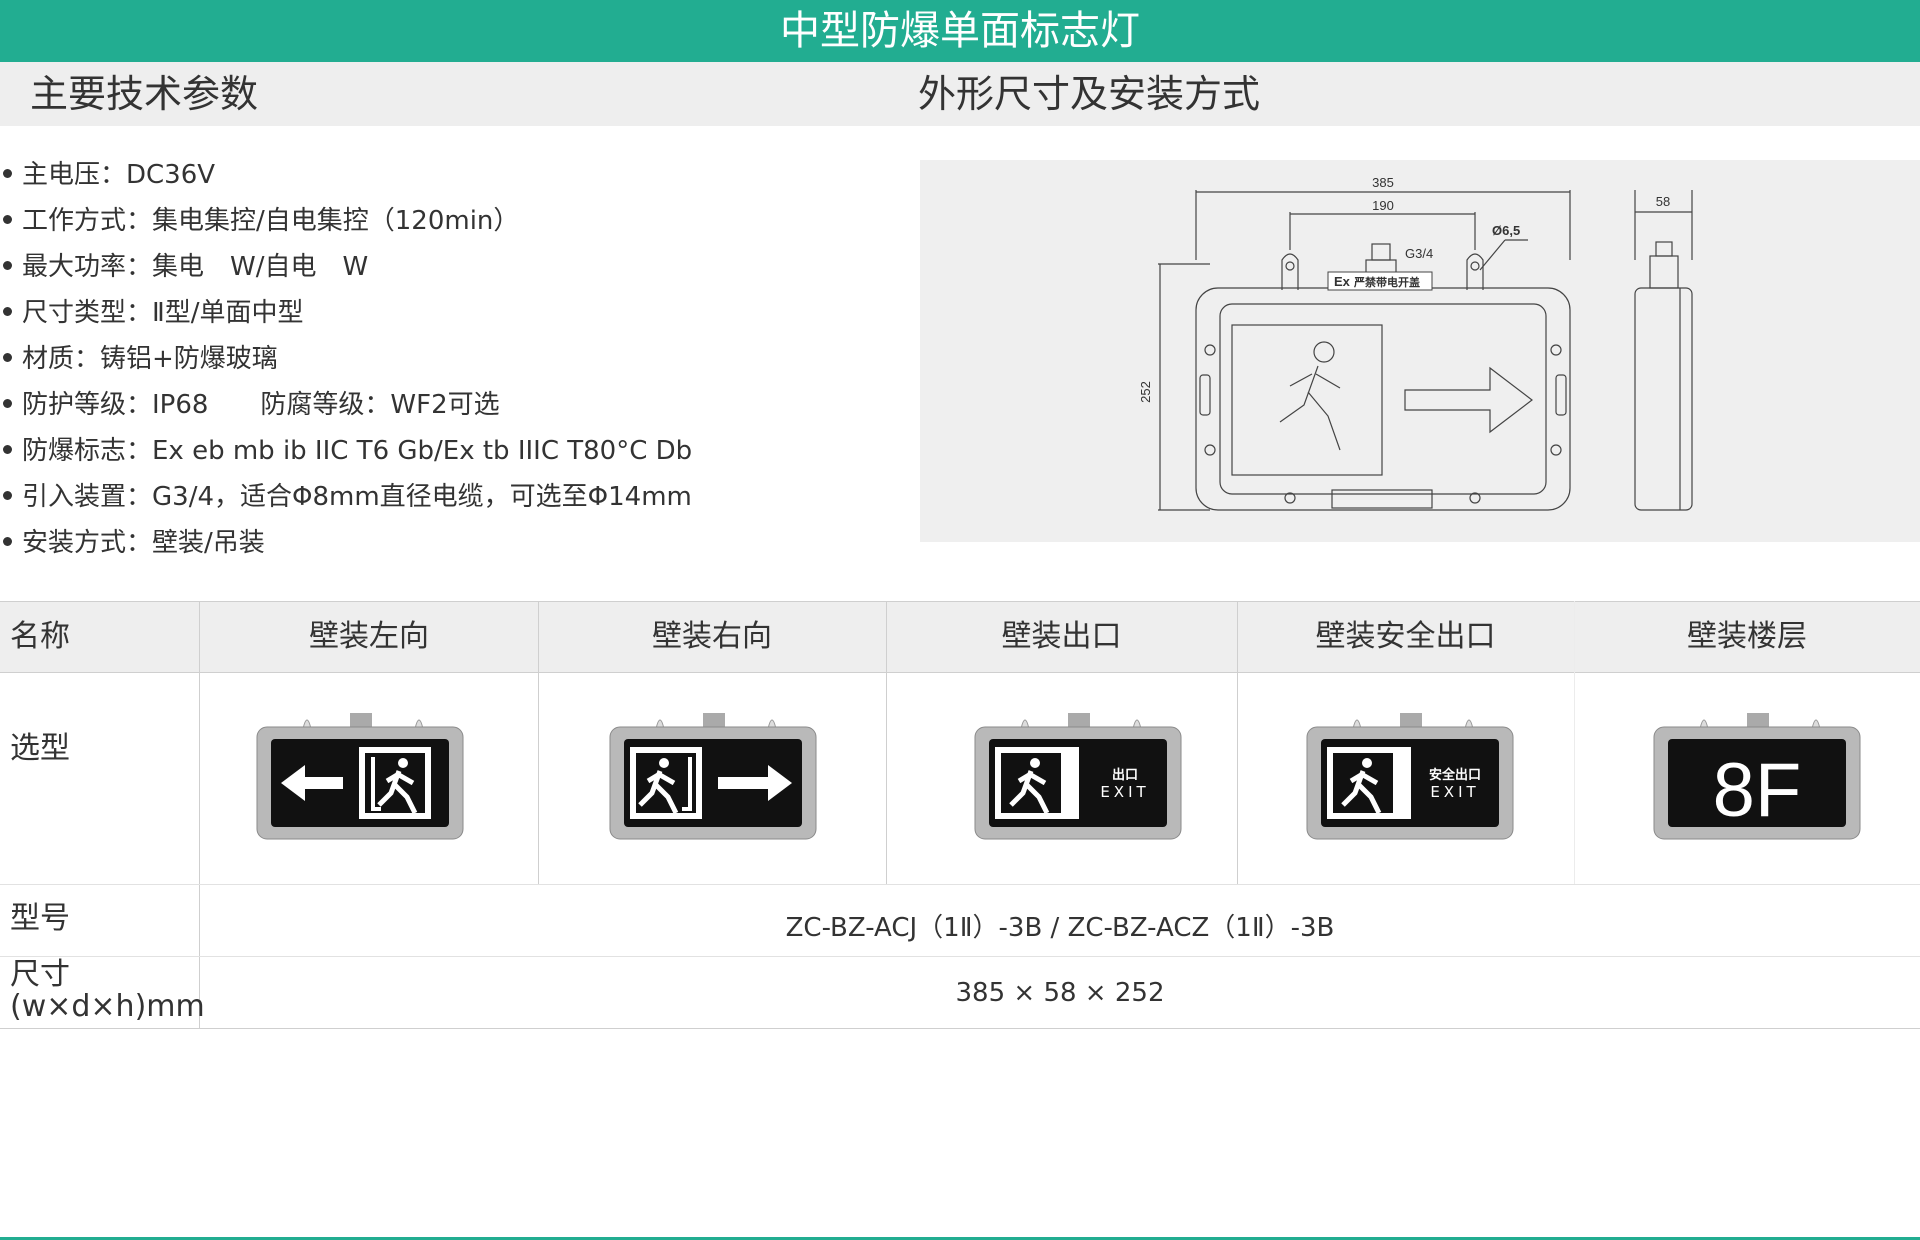 This screenshot has height=1240, width=1920. What do you see at coordinates (1419, 253) in the screenshot?
I see `thread-label: G3/4` at bounding box center [1419, 253].